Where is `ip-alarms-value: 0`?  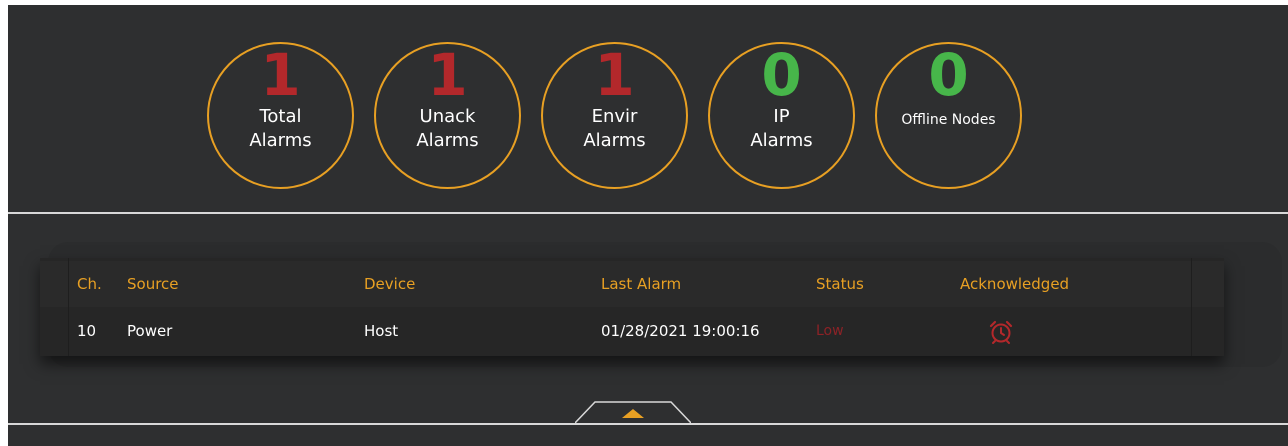 ip-alarms-value: 0 is located at coordinates (781, 75).